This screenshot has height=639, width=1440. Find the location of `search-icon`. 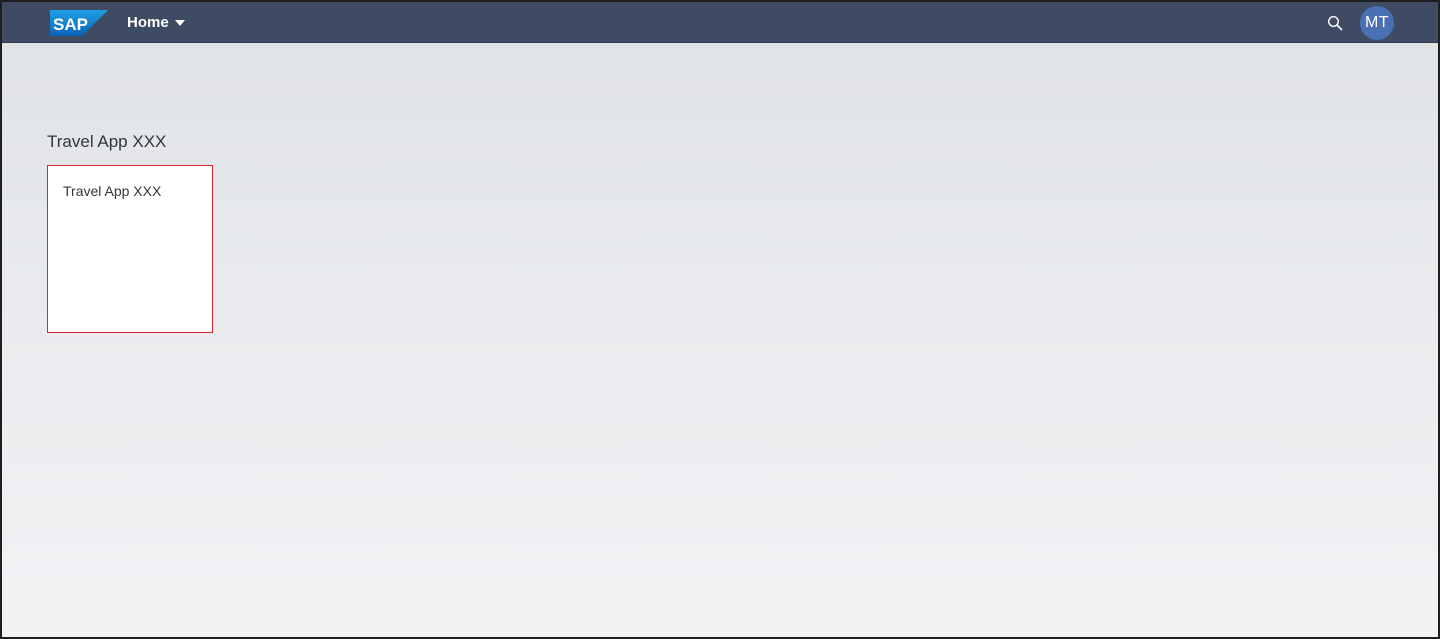

search-icon is located at coordinates (1335, 23).